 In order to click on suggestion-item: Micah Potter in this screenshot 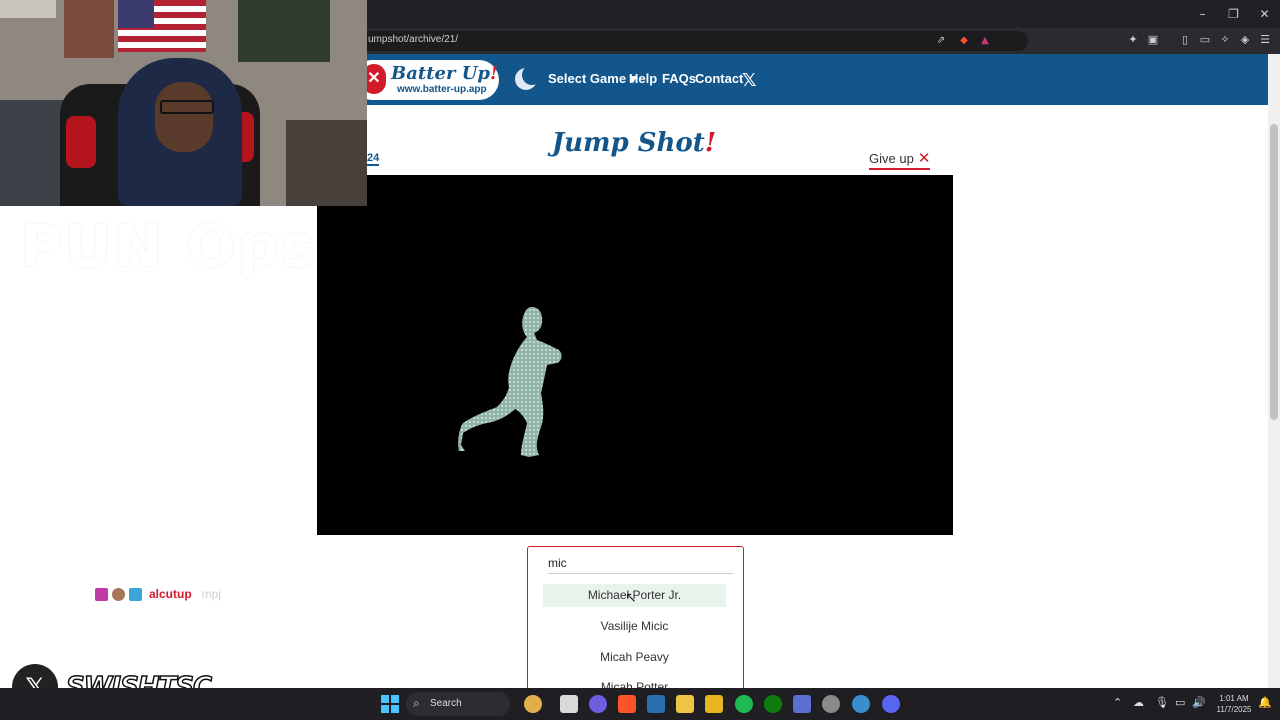, I will do `click(634, 682)`.